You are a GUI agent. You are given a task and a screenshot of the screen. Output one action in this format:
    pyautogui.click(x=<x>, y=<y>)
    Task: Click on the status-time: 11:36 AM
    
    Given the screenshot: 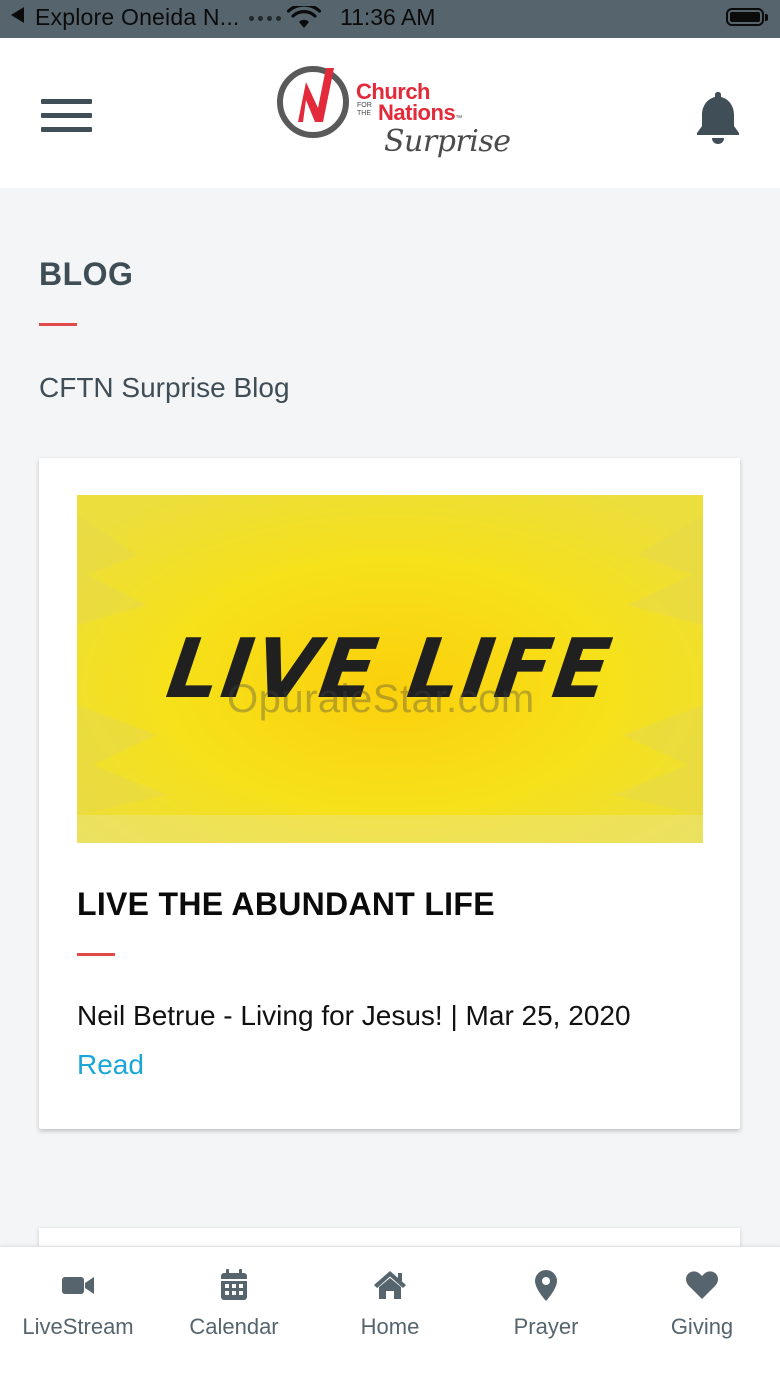 What is the action you would take?
    pyautogui.click(x=388, y=17)
    